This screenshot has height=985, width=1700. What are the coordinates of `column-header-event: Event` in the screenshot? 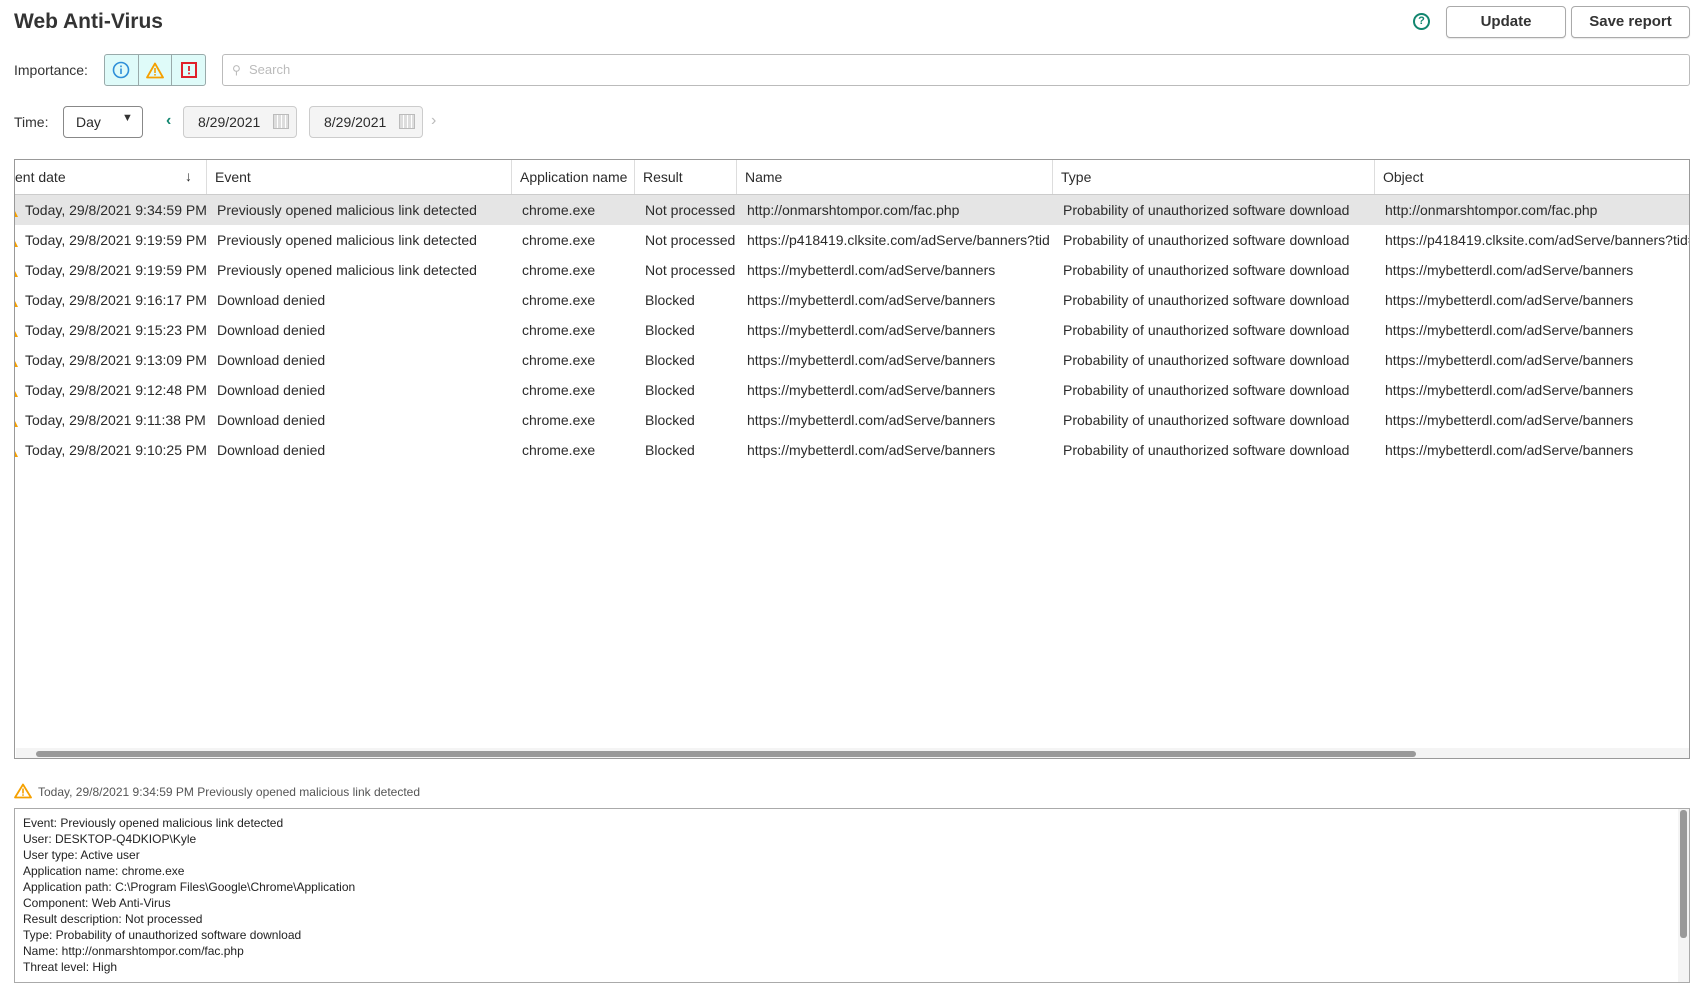 It's located at (359, 177).